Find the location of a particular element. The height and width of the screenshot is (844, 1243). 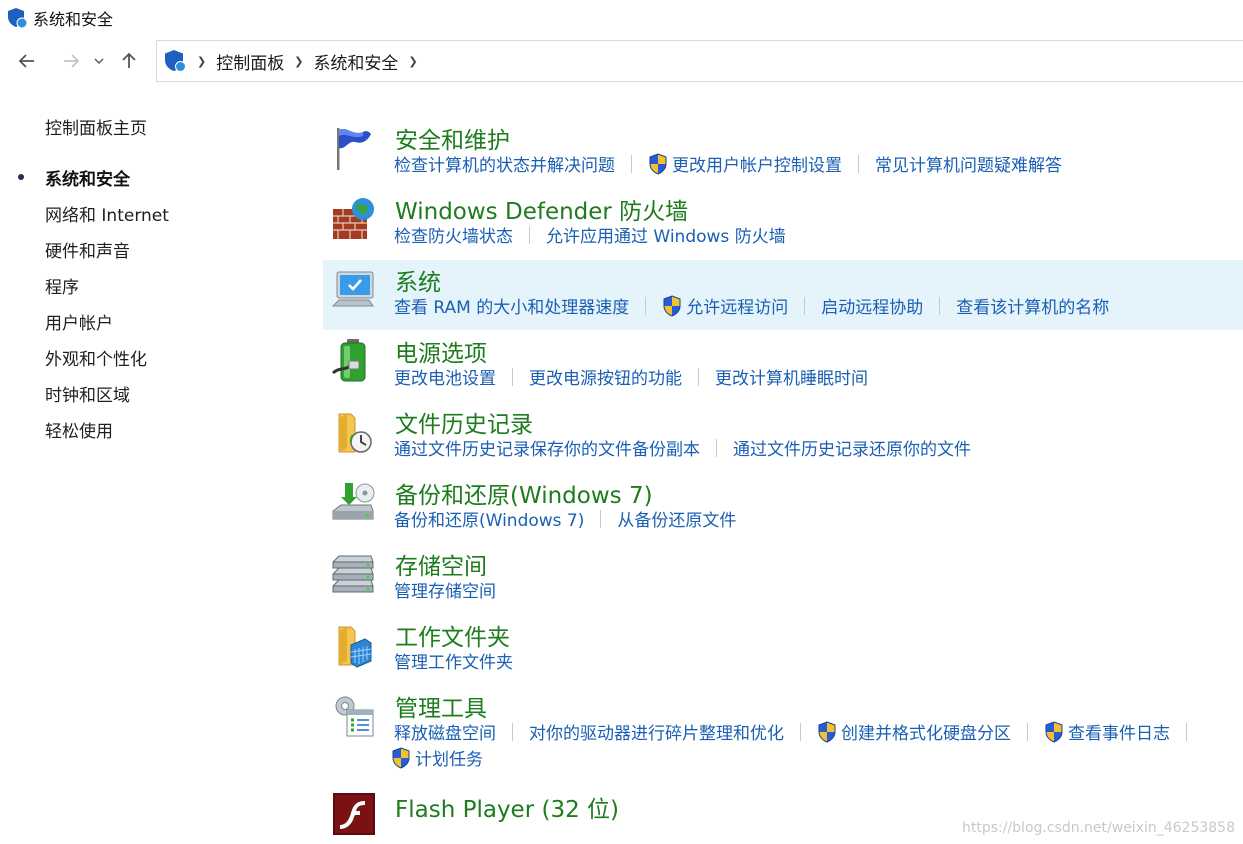

link-manage-work-folders: 管理工作文件夹 is located at coordinates (453, 660).